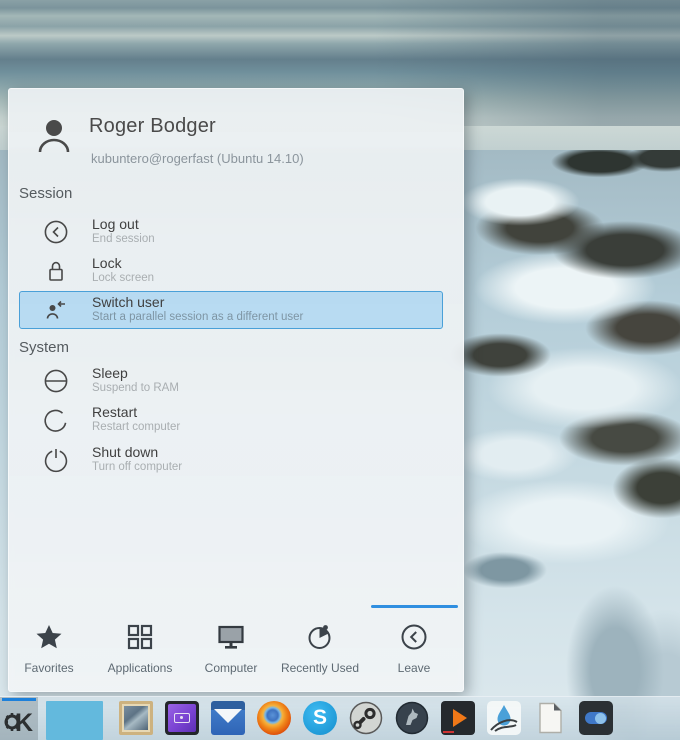  What do you see at coordinates (231, 637) in the screenshot?
I see `computer-monitor-icon` at bounding box center [231, 637].